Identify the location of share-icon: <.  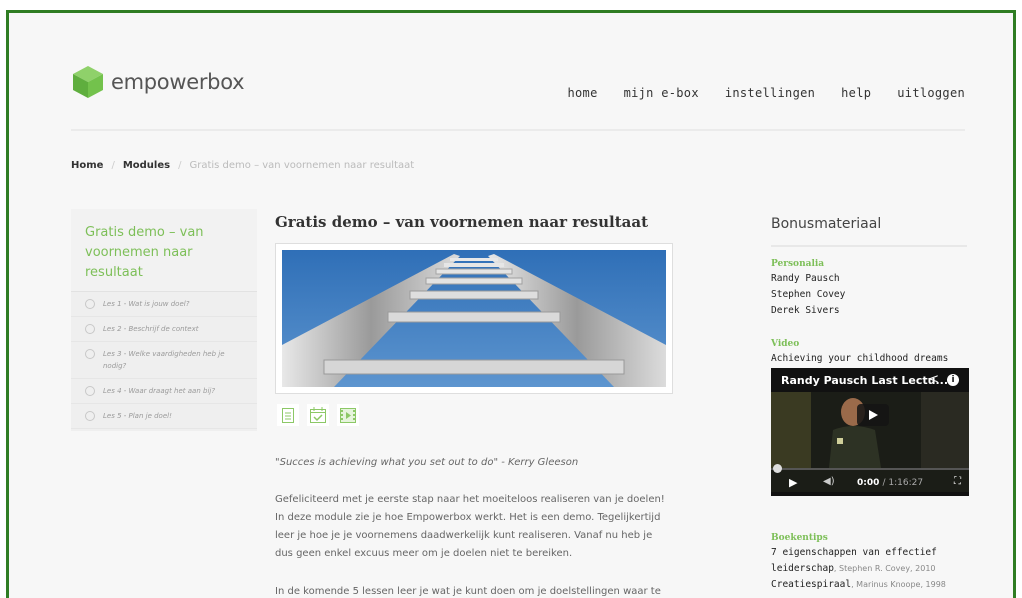
(933, 379).